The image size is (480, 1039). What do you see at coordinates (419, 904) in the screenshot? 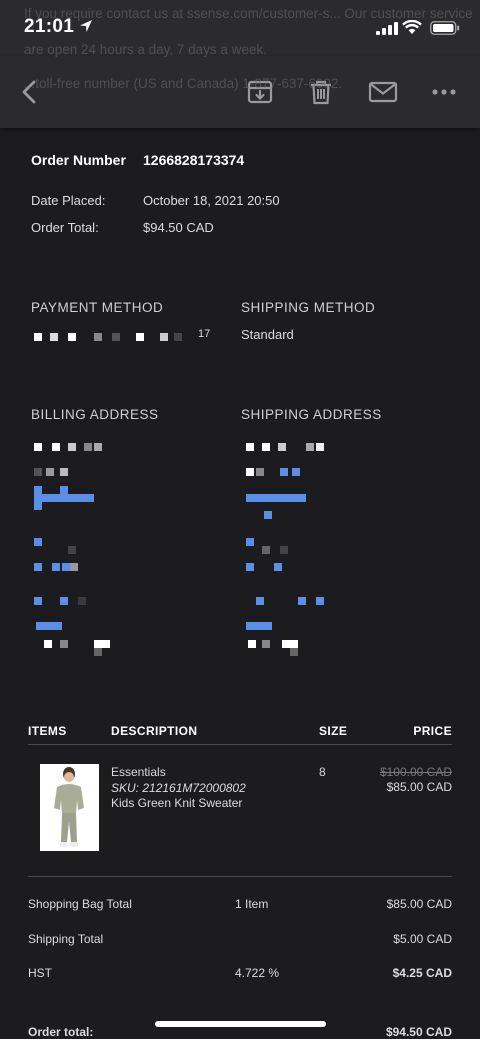
I see `shopping-bag-total-value: $85.00 CAD` at bounding box center [419, 904].